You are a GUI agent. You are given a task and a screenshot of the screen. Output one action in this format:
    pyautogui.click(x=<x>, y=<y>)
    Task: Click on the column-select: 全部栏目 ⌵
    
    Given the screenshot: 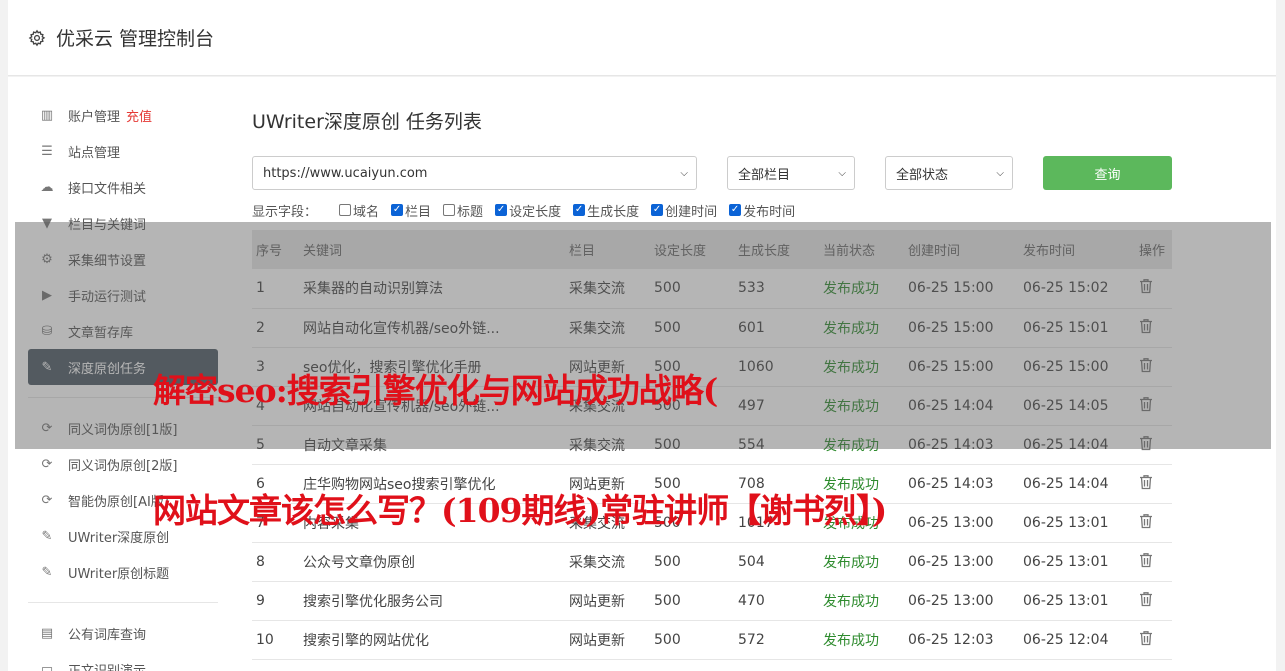 What is the action you would take?
    pyautogui.click(x=791, y=173)
    